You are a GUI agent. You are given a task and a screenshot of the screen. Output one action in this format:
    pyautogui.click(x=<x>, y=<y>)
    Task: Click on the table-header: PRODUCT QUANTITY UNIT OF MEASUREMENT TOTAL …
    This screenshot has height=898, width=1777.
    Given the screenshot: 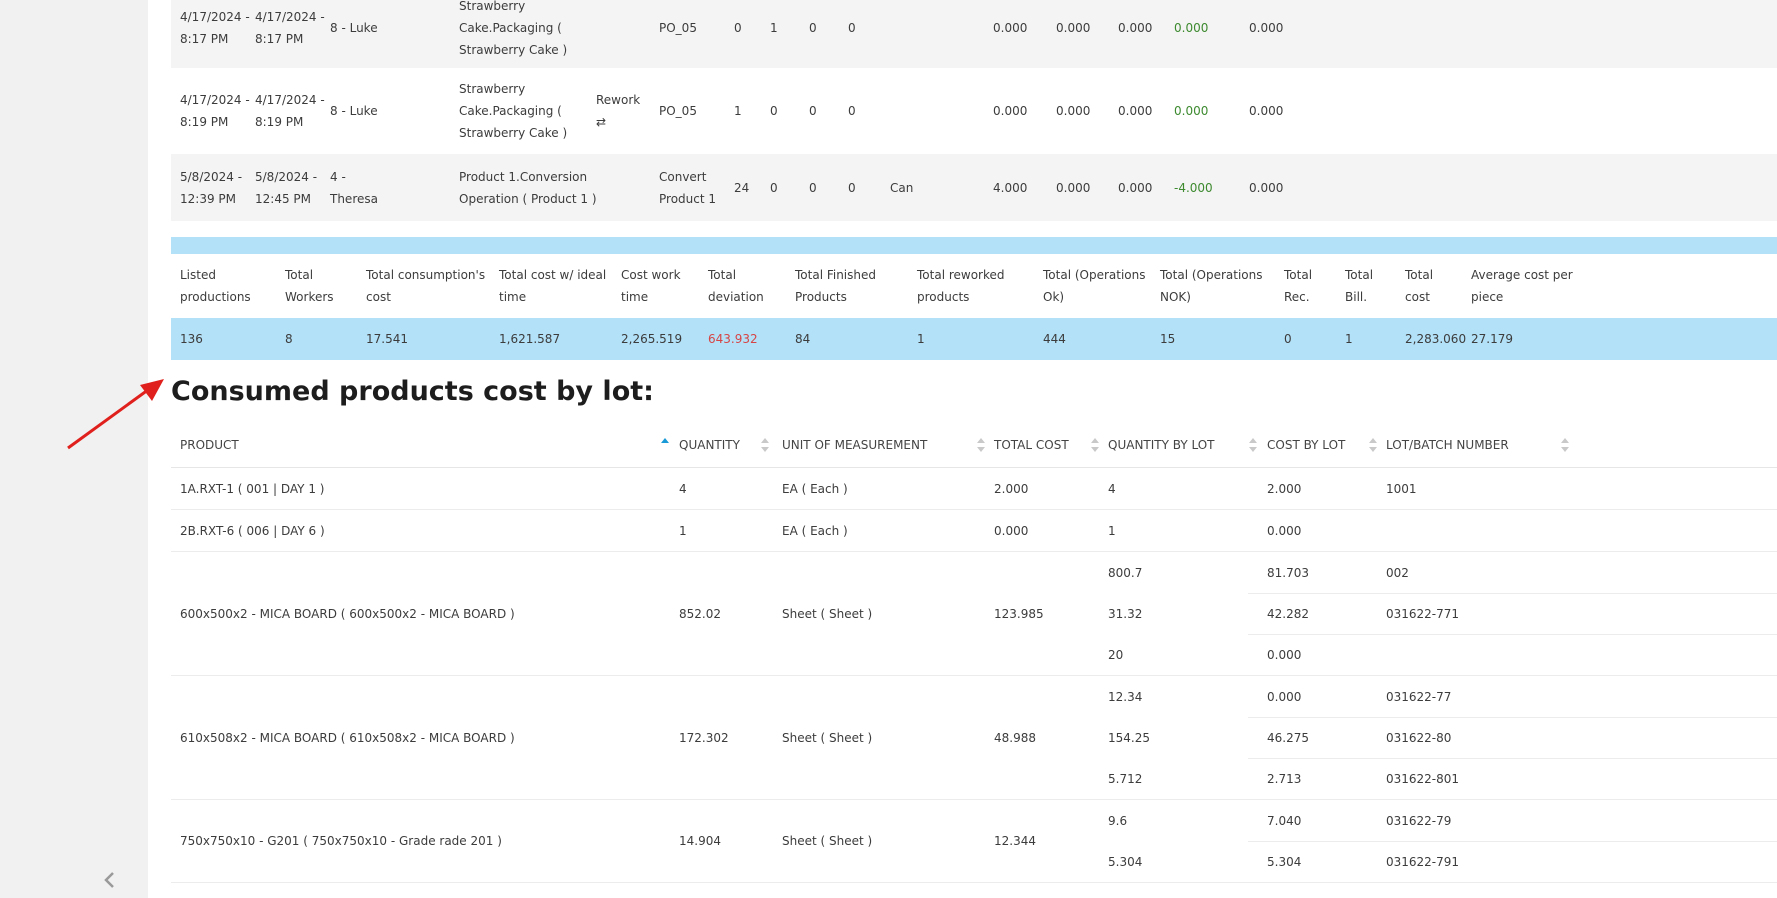 What is the action you would take?
    pyautogui.click(x=974, y=445)
    